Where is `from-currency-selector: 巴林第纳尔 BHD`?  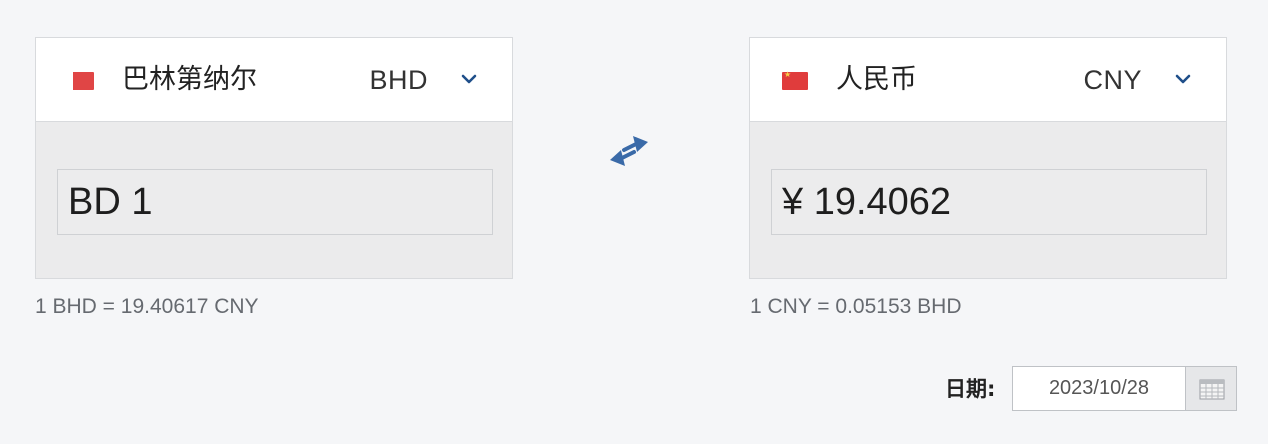 from-currency-selector: 巴林第纳尔 BHD is located at coordinates (274, 80).